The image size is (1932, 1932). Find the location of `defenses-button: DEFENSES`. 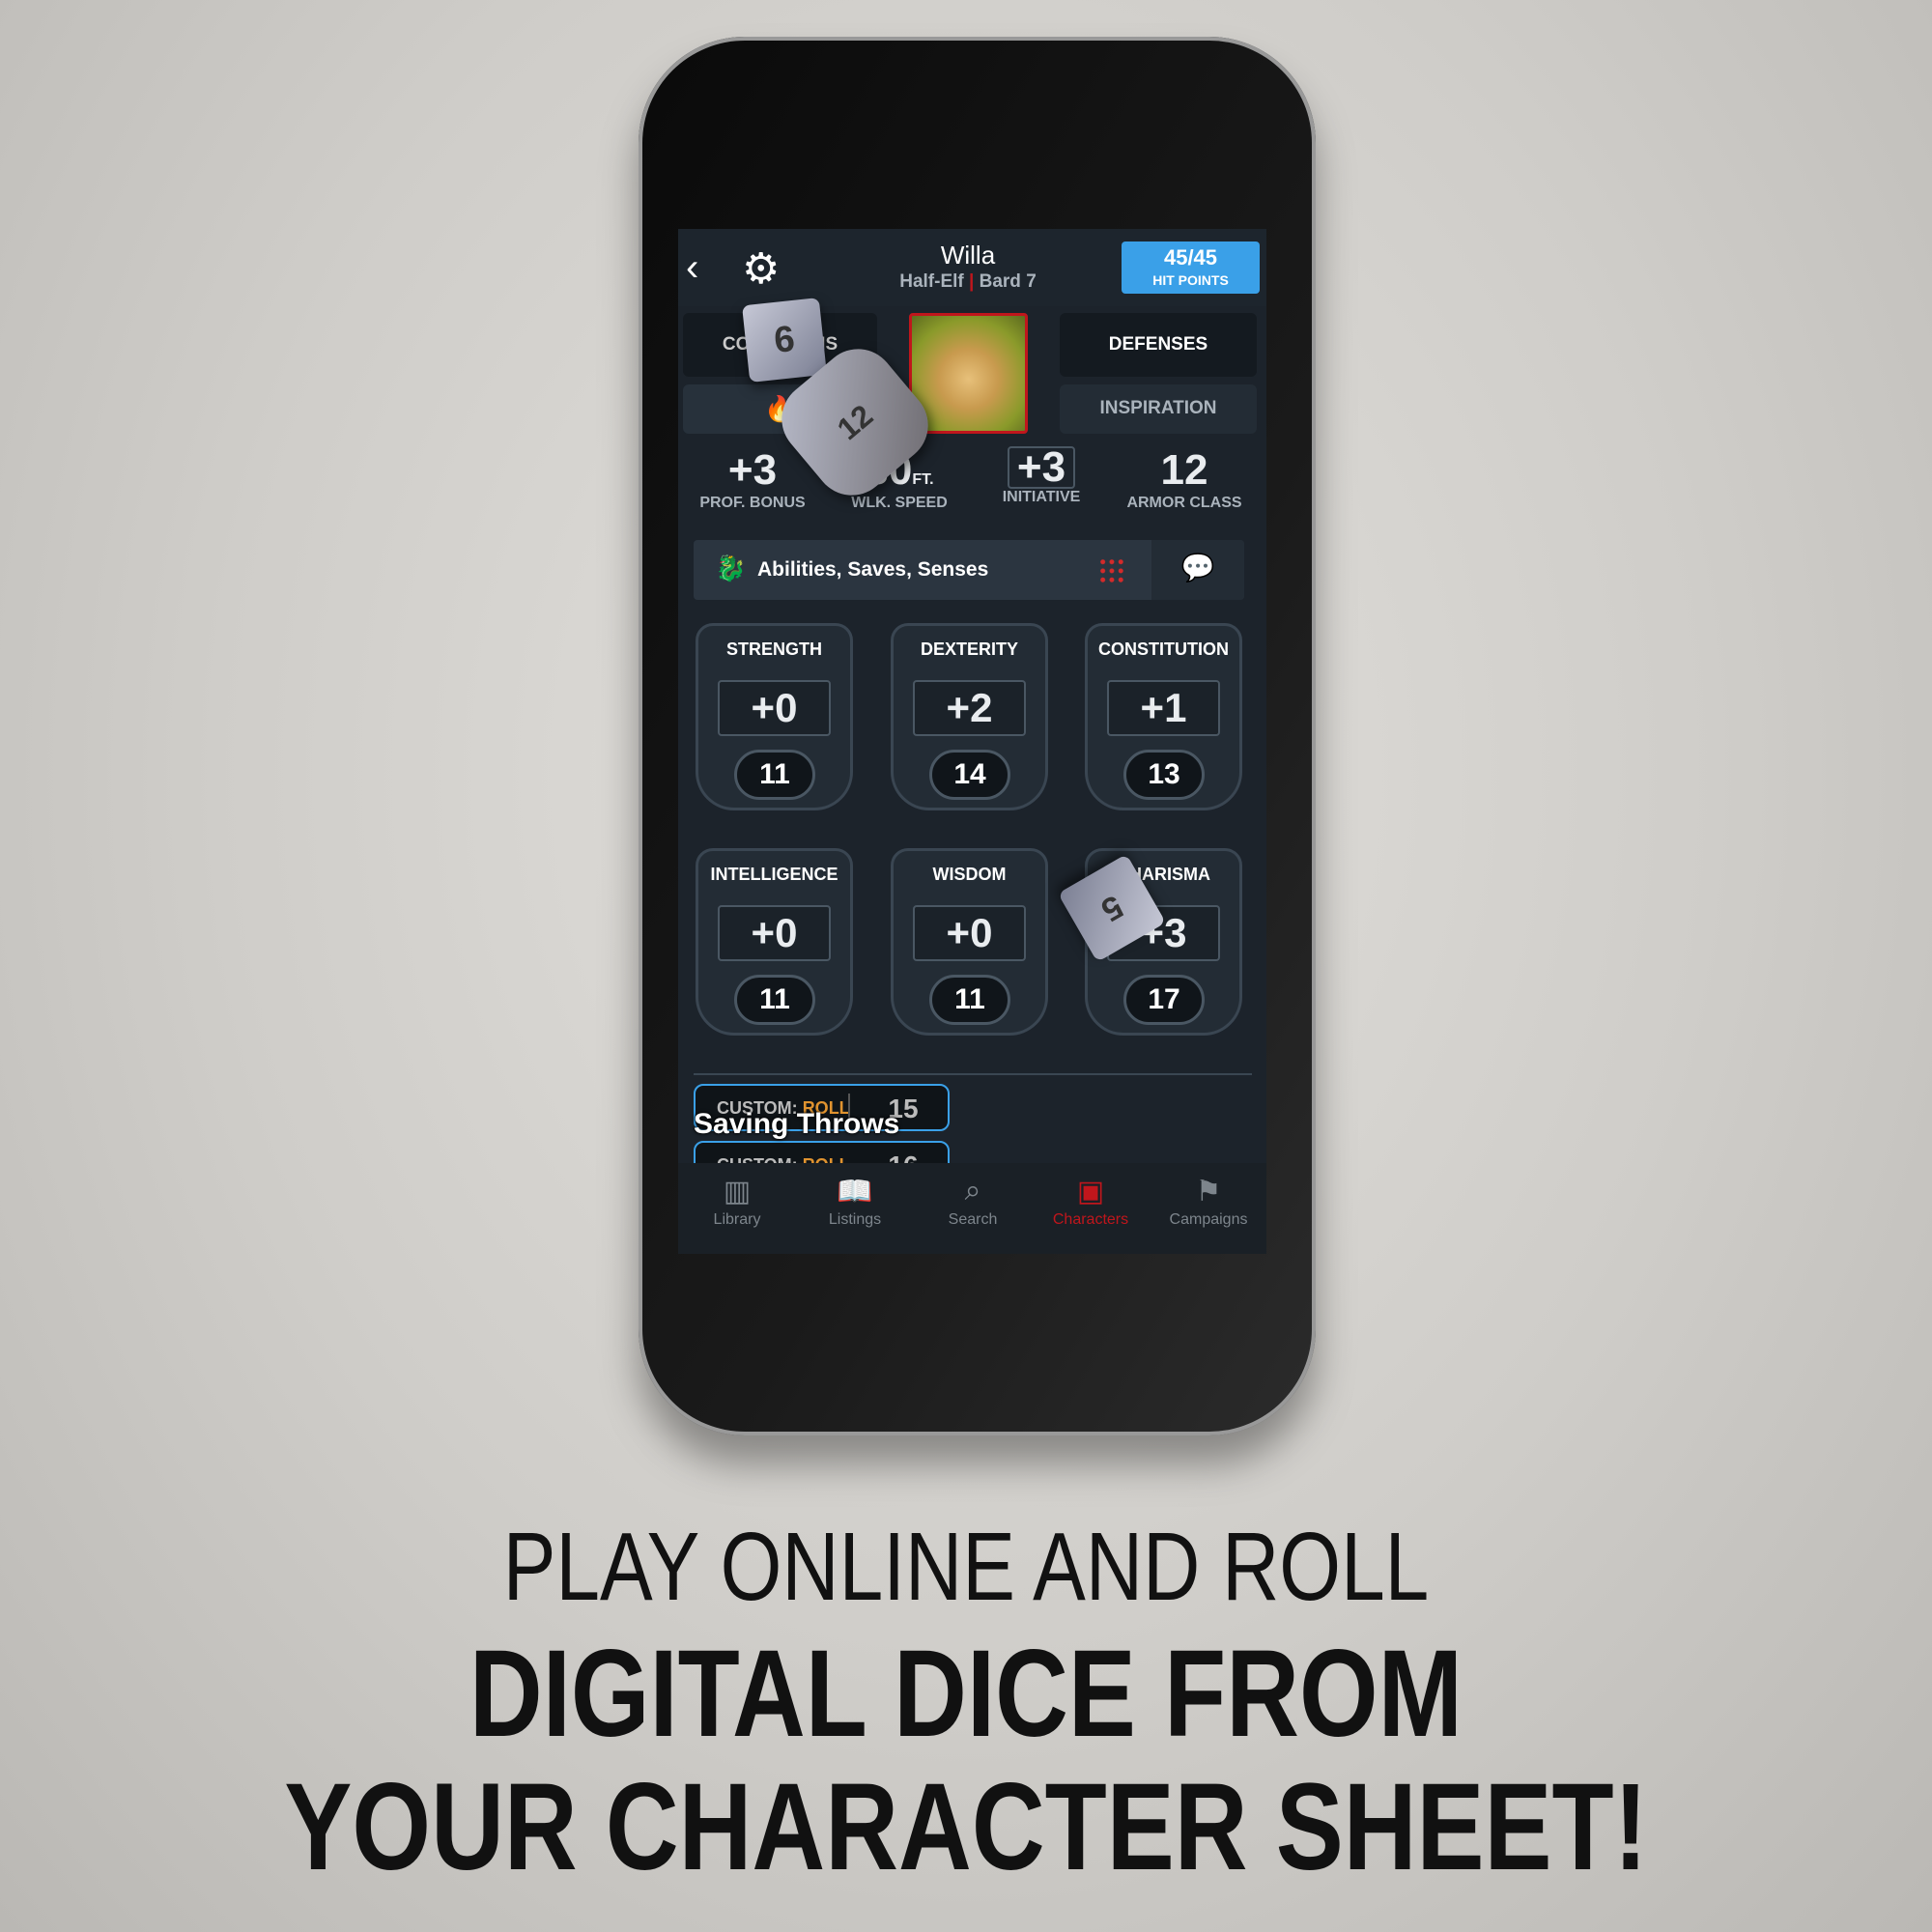

defenses-button: DEFENSES is located at coordinates (1158, 345).